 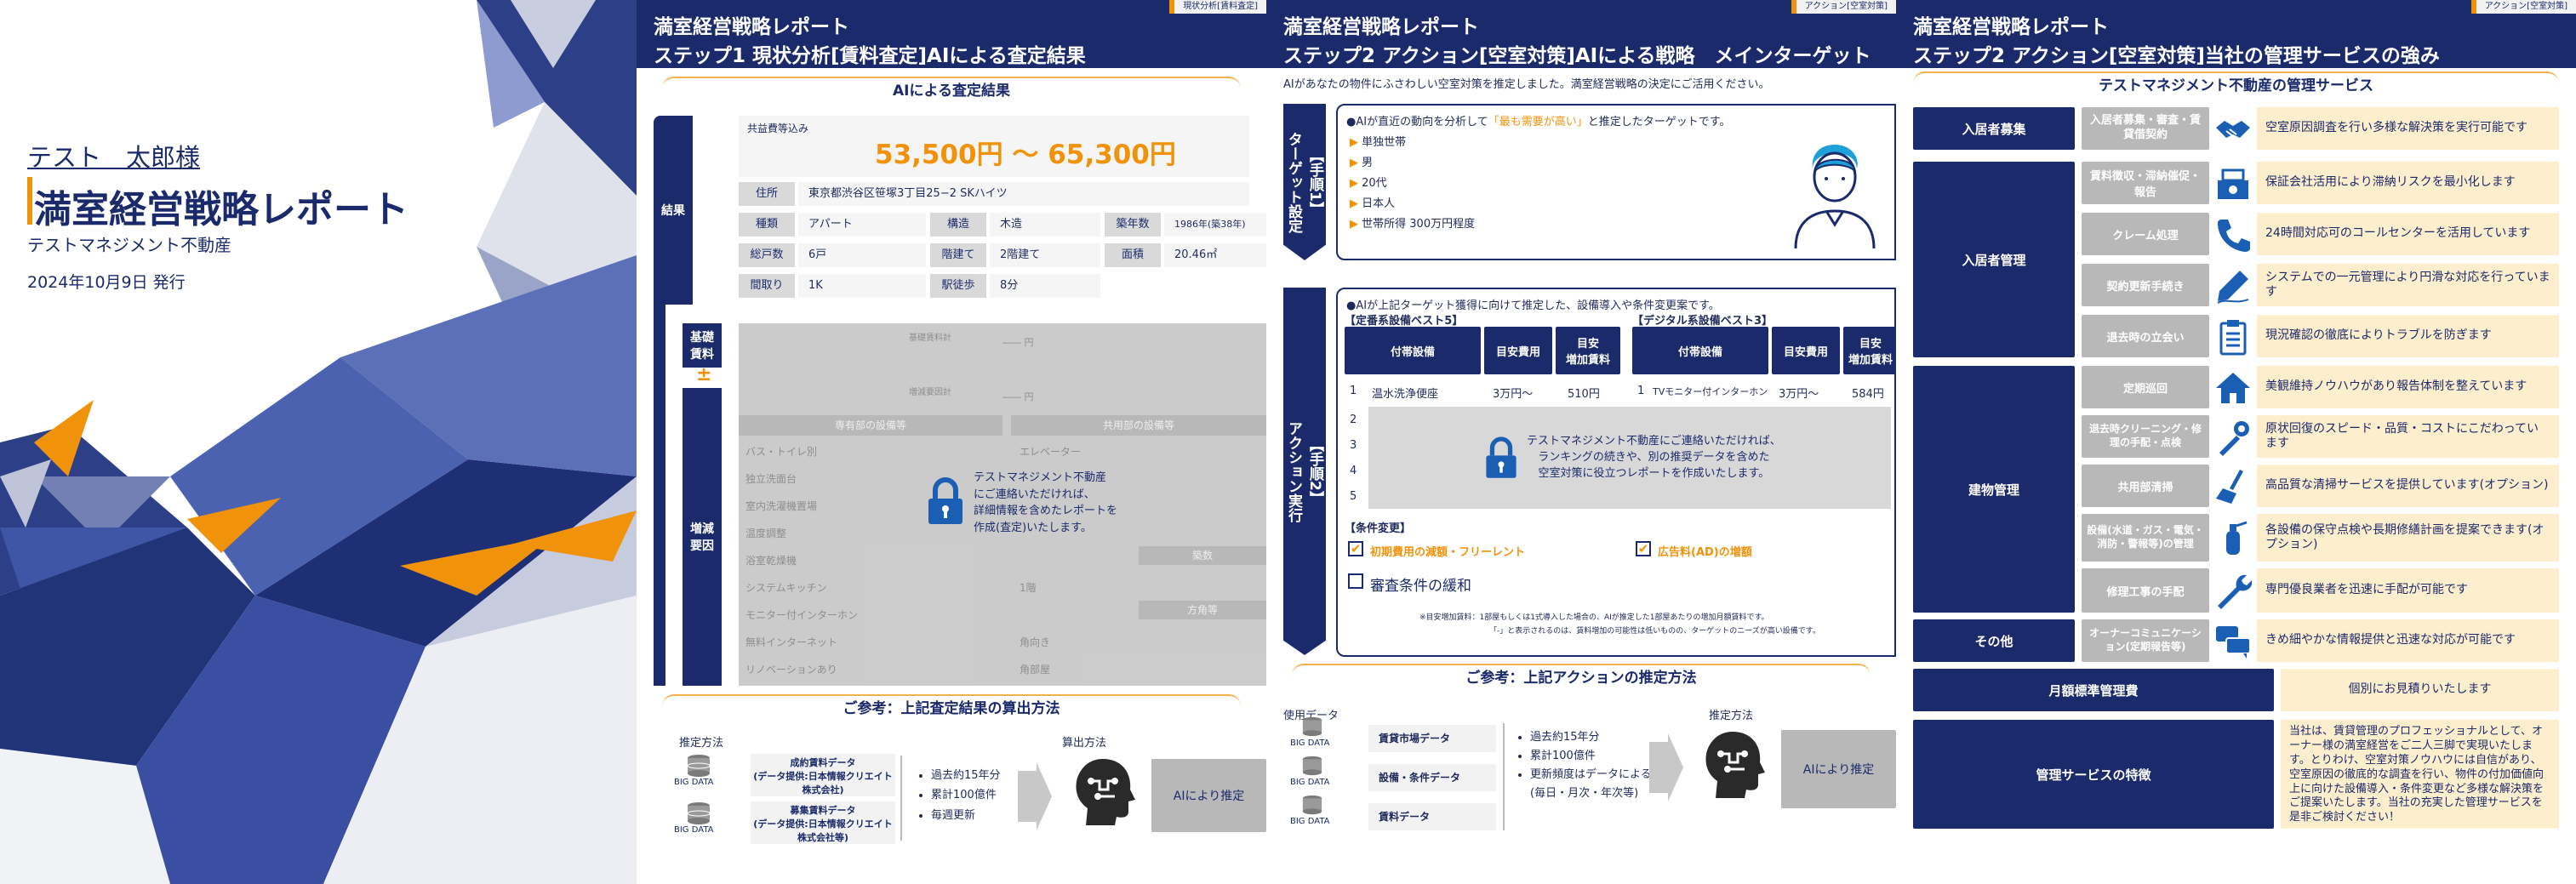 I want to click on prop-label: 種類, so click(x=767, y=225).